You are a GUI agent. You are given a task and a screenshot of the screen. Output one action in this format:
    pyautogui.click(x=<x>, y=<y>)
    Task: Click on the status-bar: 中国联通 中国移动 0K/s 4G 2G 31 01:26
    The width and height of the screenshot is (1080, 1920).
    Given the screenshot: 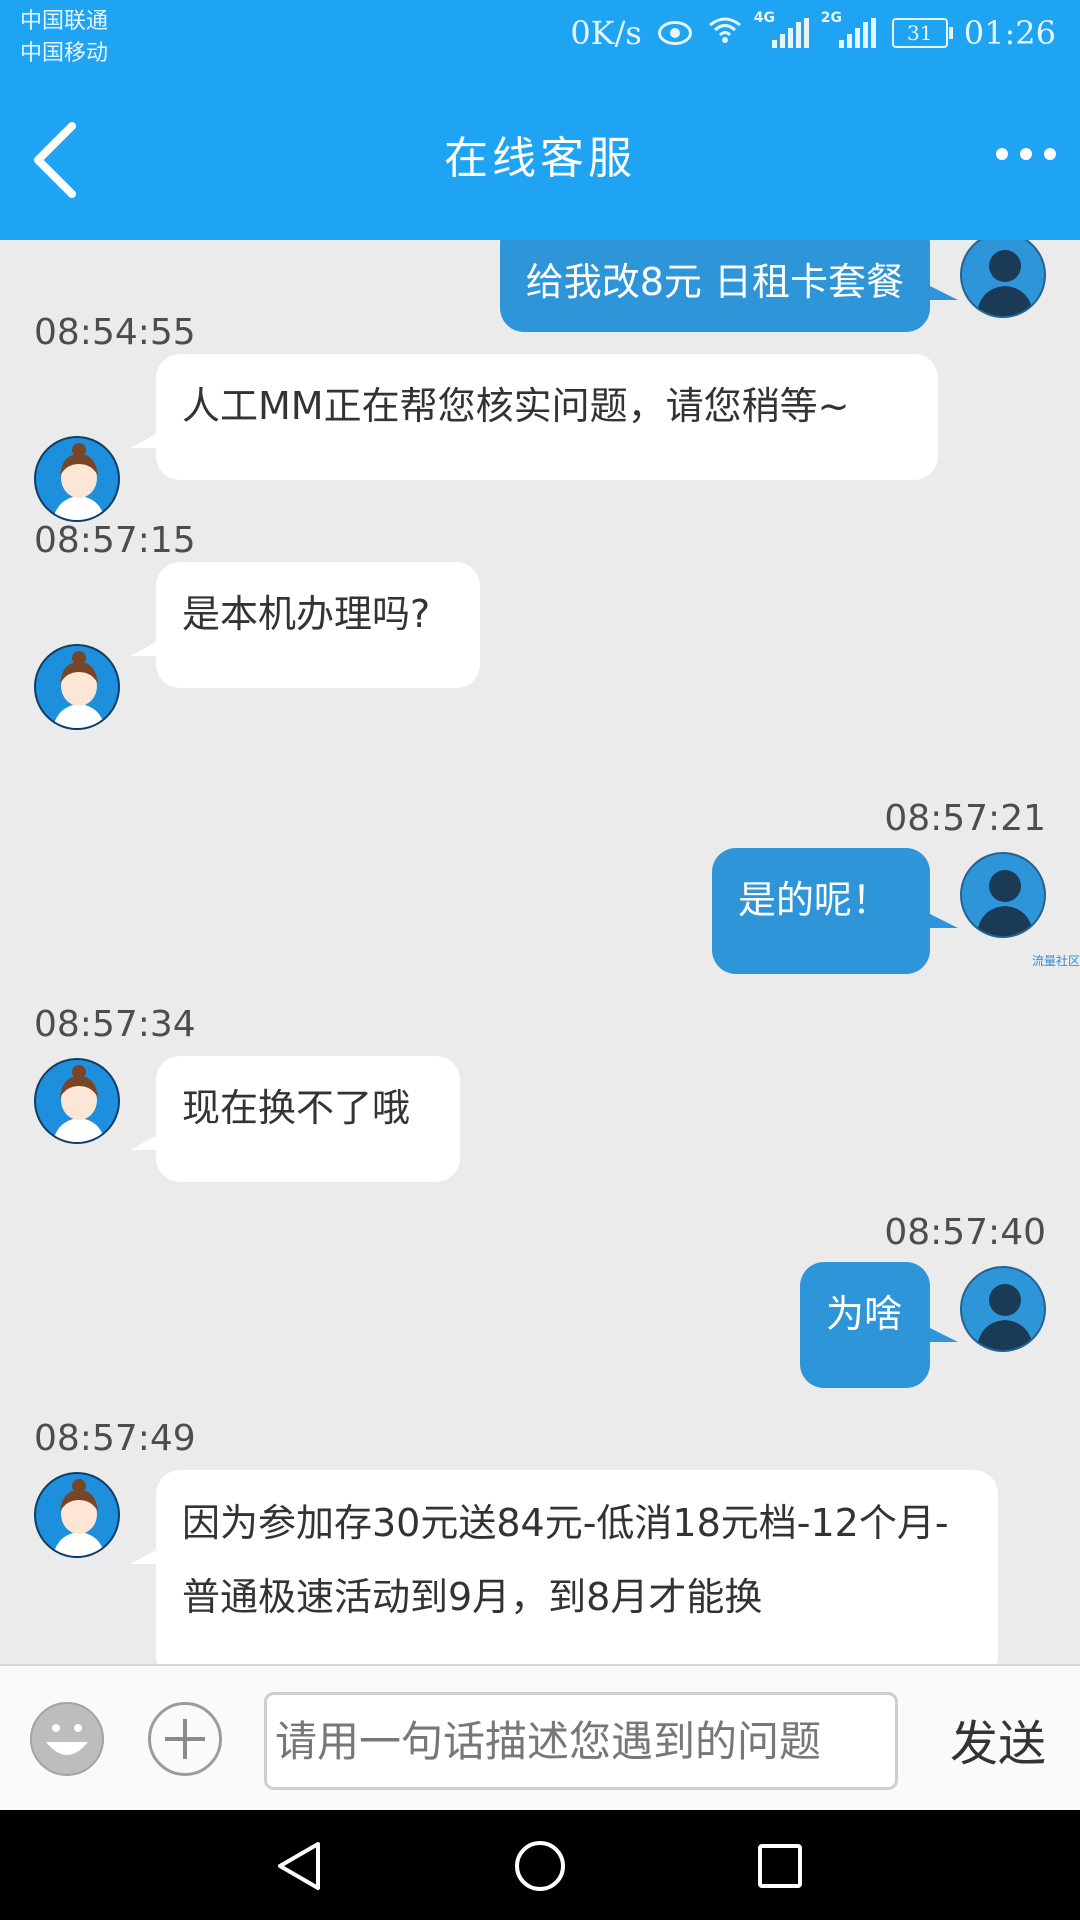 What is the action you would take?
    pyautogui.click(x=540, y=40)
    